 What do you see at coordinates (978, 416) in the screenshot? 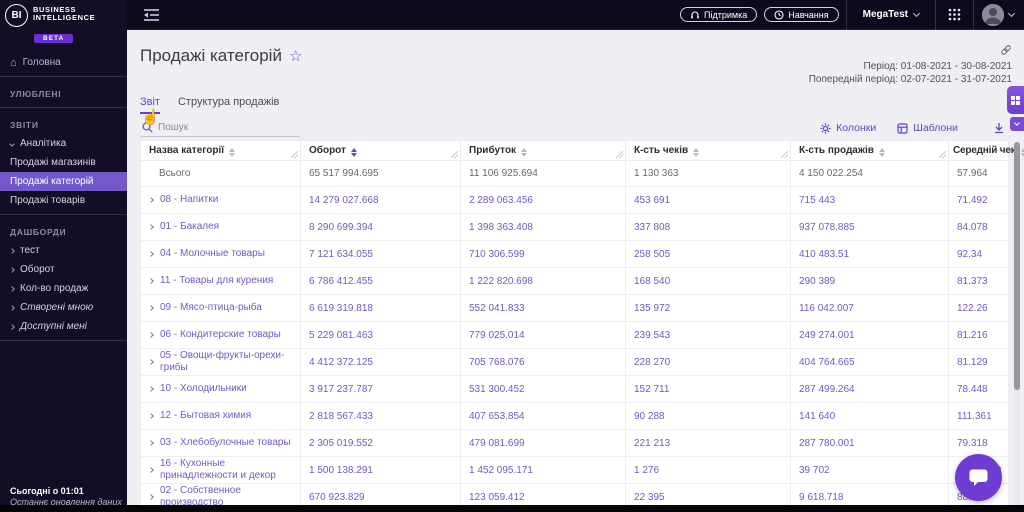
I see `cell-value: 111.361` at bounding box center [978, 416].